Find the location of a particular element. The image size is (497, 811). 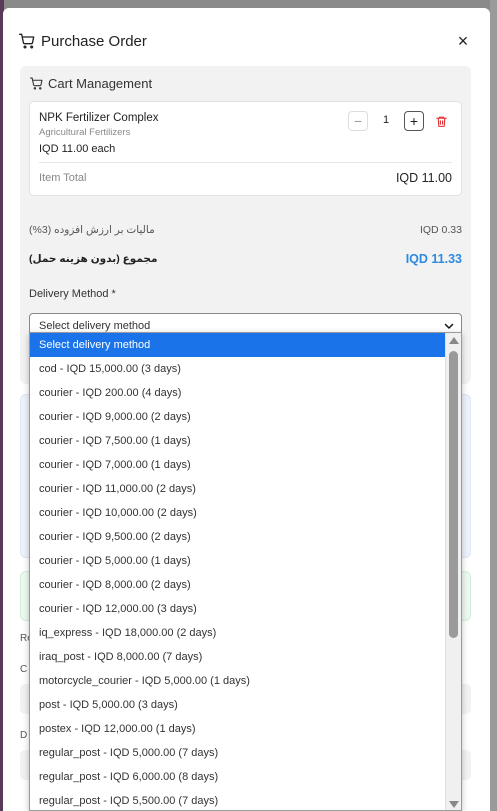

delivery-option: Select delivery method is located at coordinates (238, 345).